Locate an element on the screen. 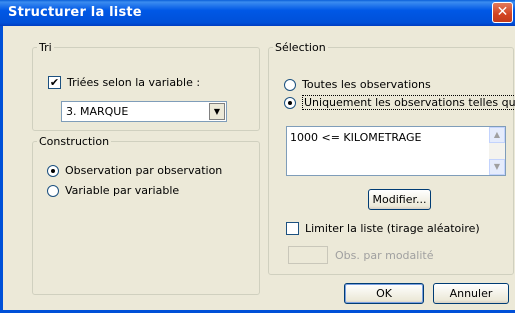 Image resolution: width=515 pixels, height=313 pixels. tri-legend: Tri is located at coordinates (45, 47).